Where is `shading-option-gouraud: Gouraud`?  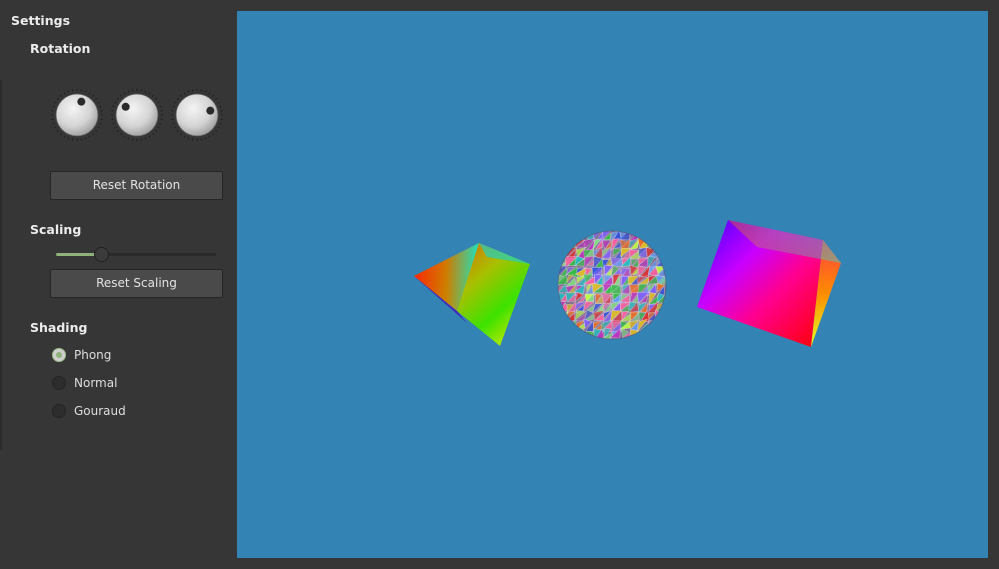
shading-option-gouraud: Gouraud is located at coordinates (89, 411).